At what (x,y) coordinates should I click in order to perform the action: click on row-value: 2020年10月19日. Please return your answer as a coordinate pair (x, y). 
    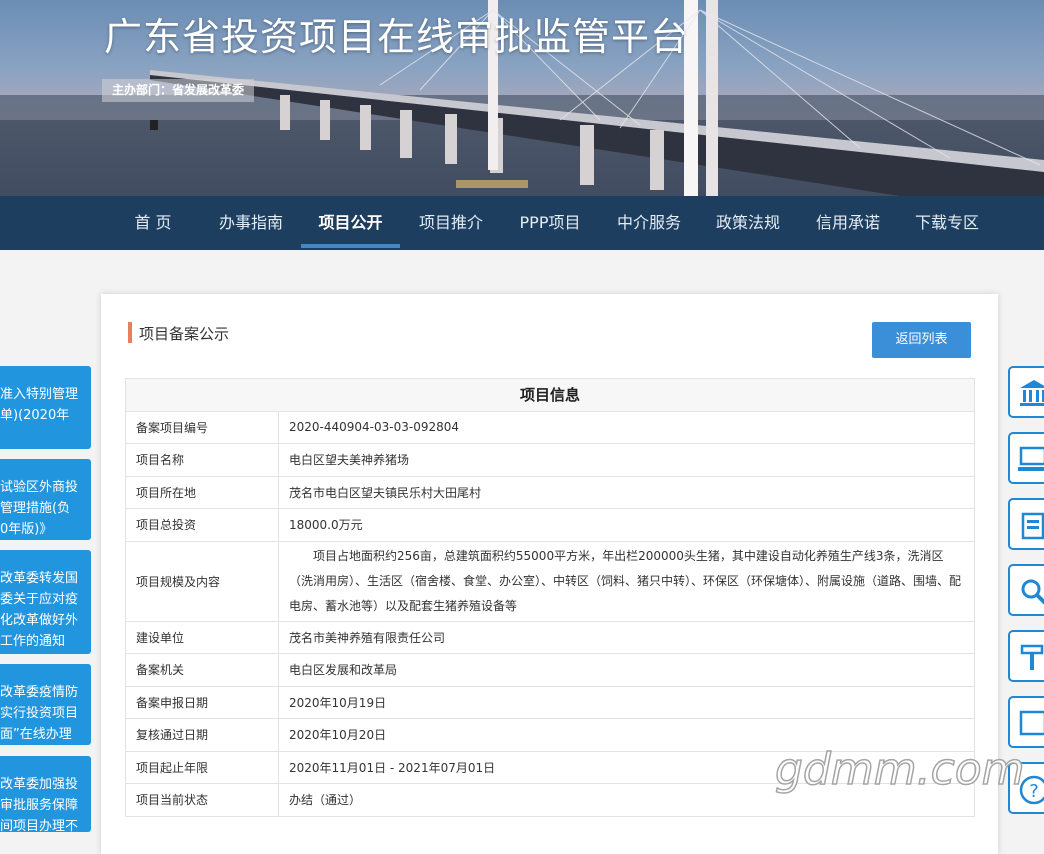
    Looking at the image, I should click on (626, 702).